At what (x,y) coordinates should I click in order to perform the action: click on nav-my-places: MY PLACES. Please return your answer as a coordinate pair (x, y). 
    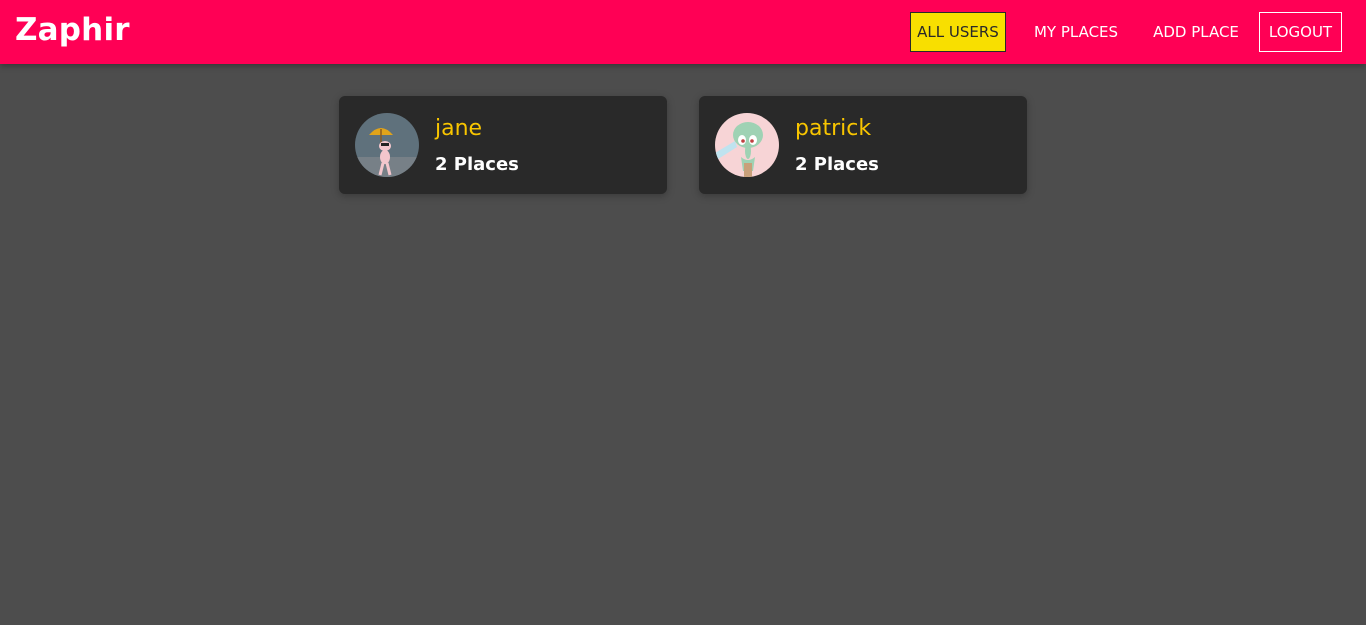
    Looking at the image, I should click on (1076, 32).